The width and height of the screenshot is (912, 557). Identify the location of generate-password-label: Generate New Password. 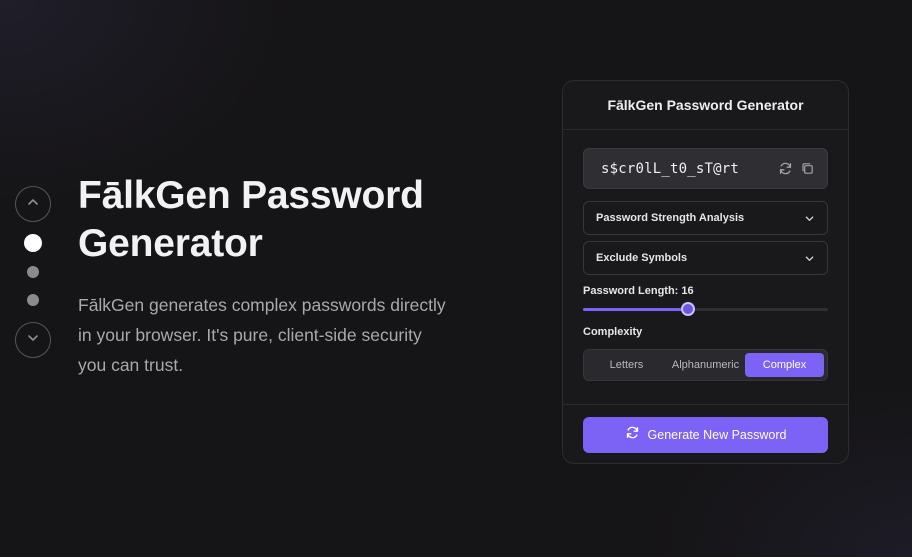
(717, 435).